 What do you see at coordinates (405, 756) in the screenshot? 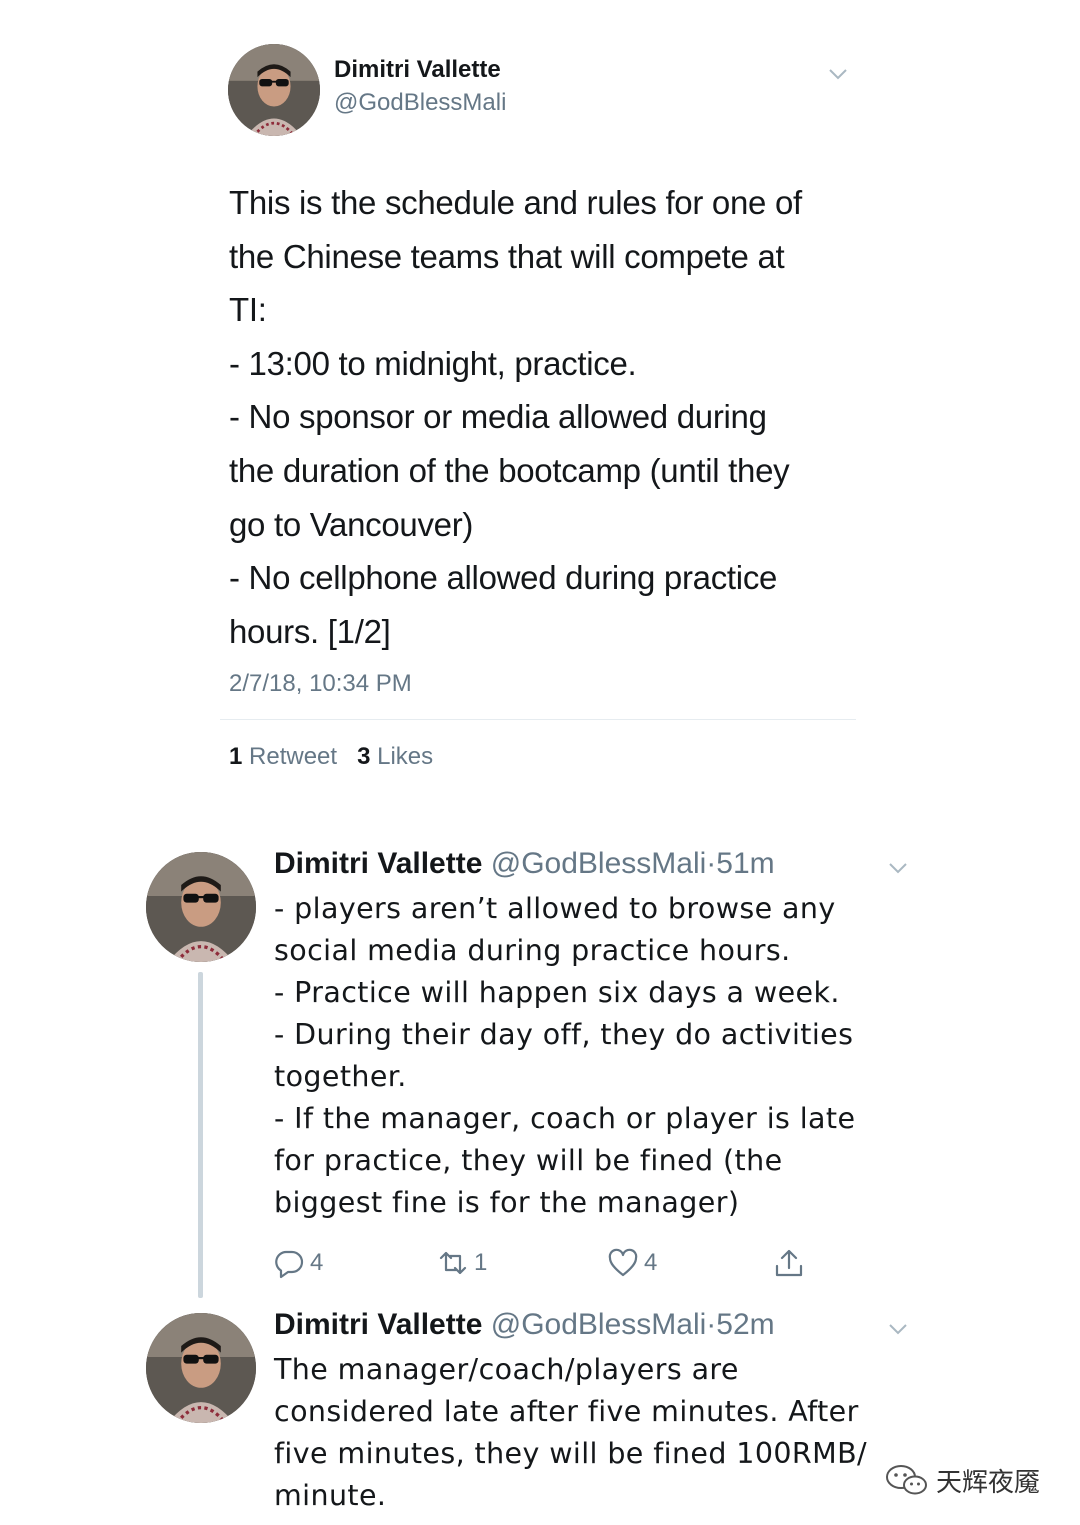
I see `likes-label: Likes` at bounding box center [405, 756].